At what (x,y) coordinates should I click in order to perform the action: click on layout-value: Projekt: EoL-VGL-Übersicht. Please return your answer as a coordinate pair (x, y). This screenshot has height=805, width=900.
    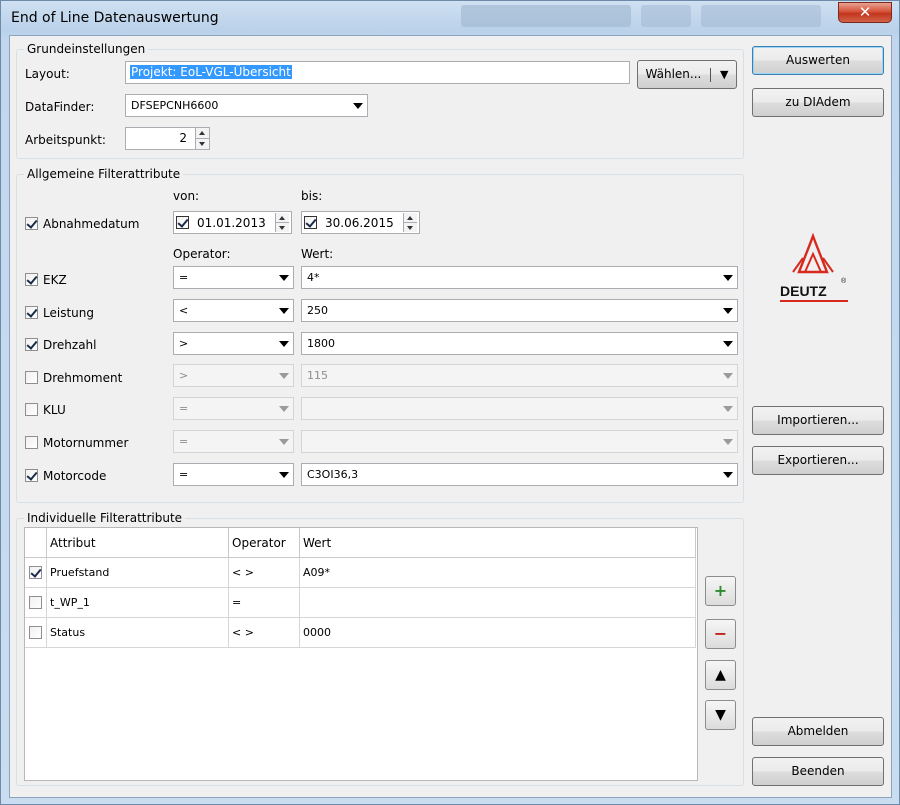
    Looking at the image, I should click on (211, 72).